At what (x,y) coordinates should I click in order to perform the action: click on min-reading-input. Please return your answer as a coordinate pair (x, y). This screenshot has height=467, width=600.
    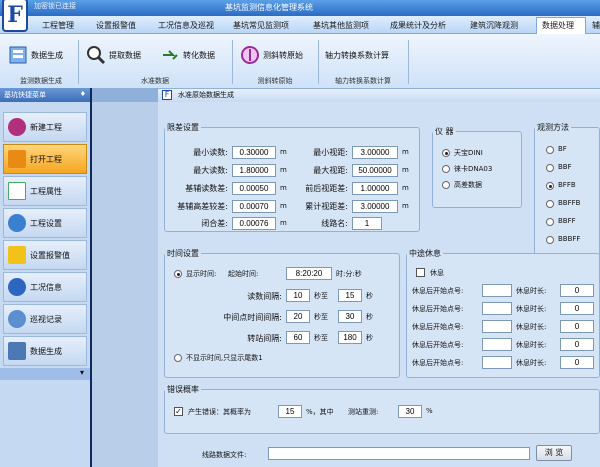
    Looking at the image, I should click on (254, 152).